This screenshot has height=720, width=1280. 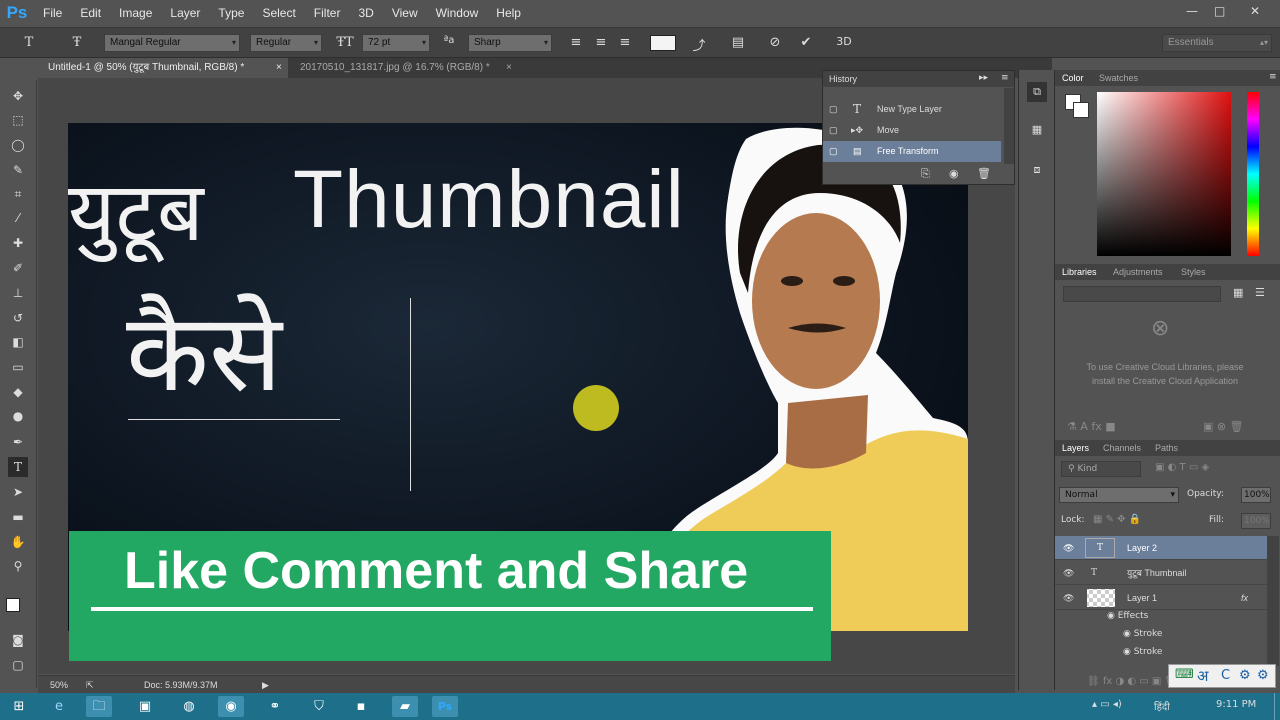 I want to click on path-select-tool-icon: ➤, so click(x=18, y=492).